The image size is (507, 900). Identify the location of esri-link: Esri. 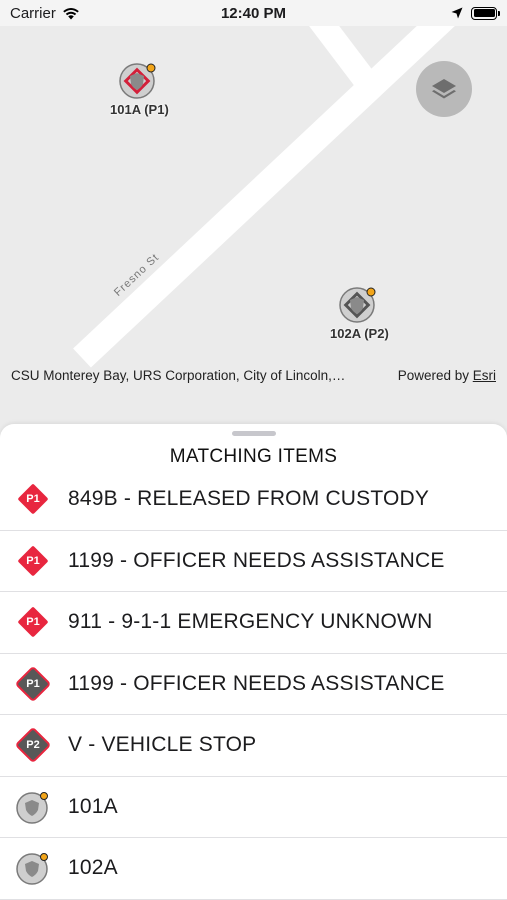
(484, 375).